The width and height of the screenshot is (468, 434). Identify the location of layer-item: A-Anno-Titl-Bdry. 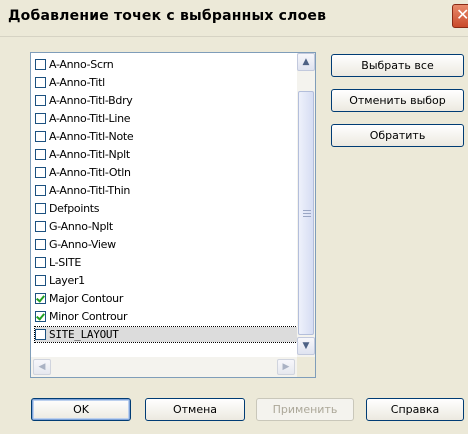
(166, 100).